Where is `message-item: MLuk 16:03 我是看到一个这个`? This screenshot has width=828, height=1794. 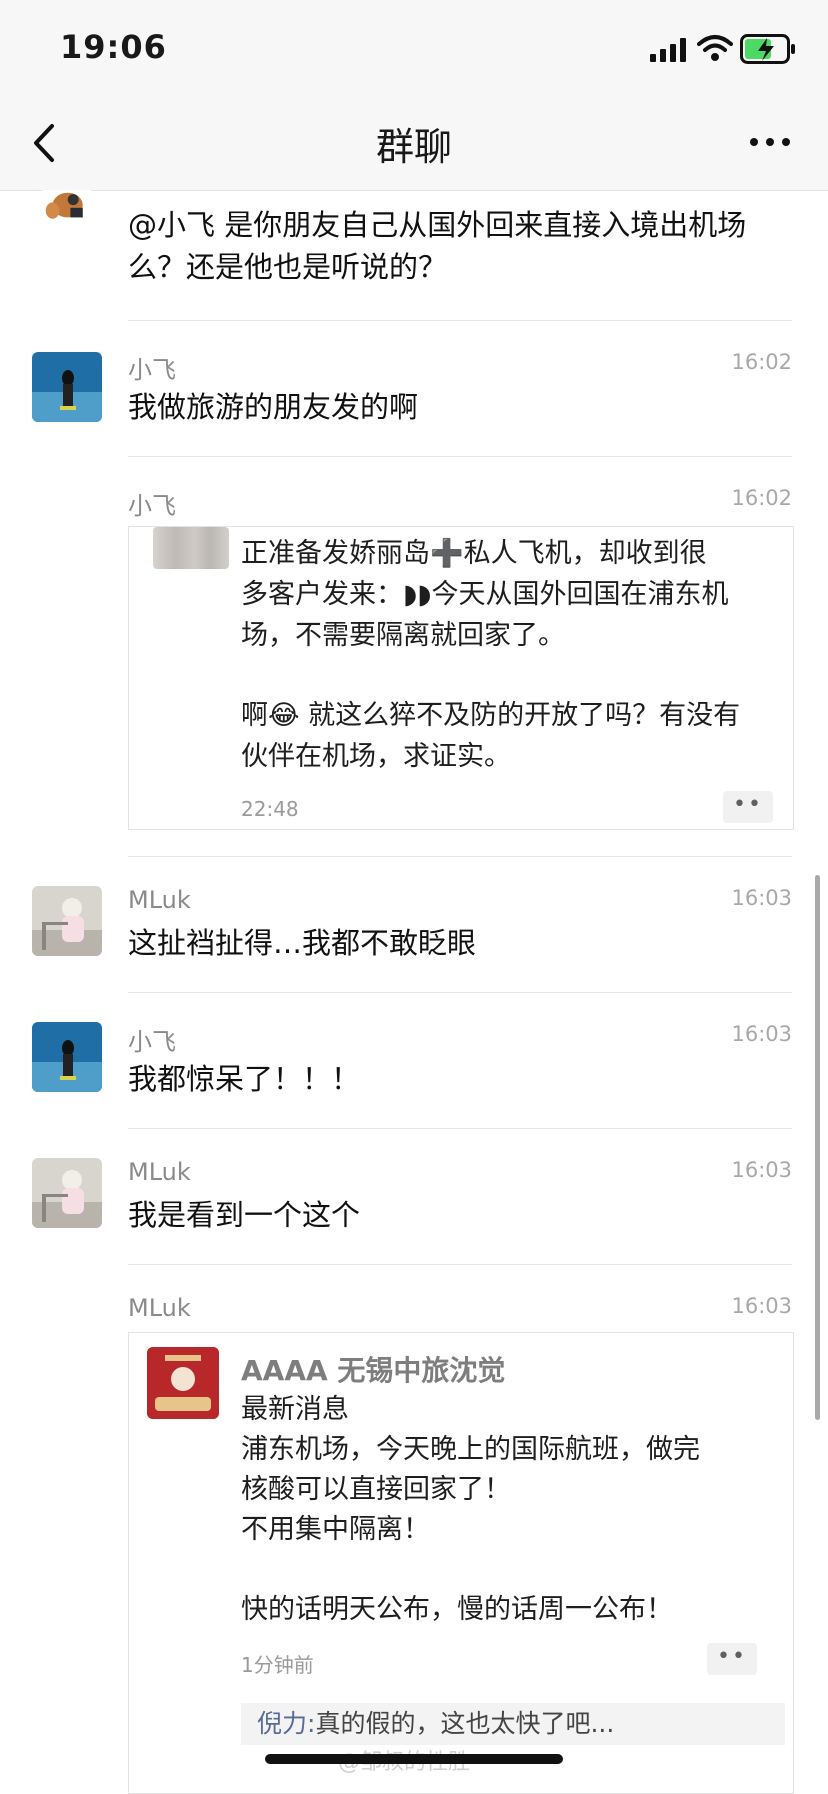
message-item: MLuk 16:03 我是看到一个这个 is located at coordinates (414, 1196).